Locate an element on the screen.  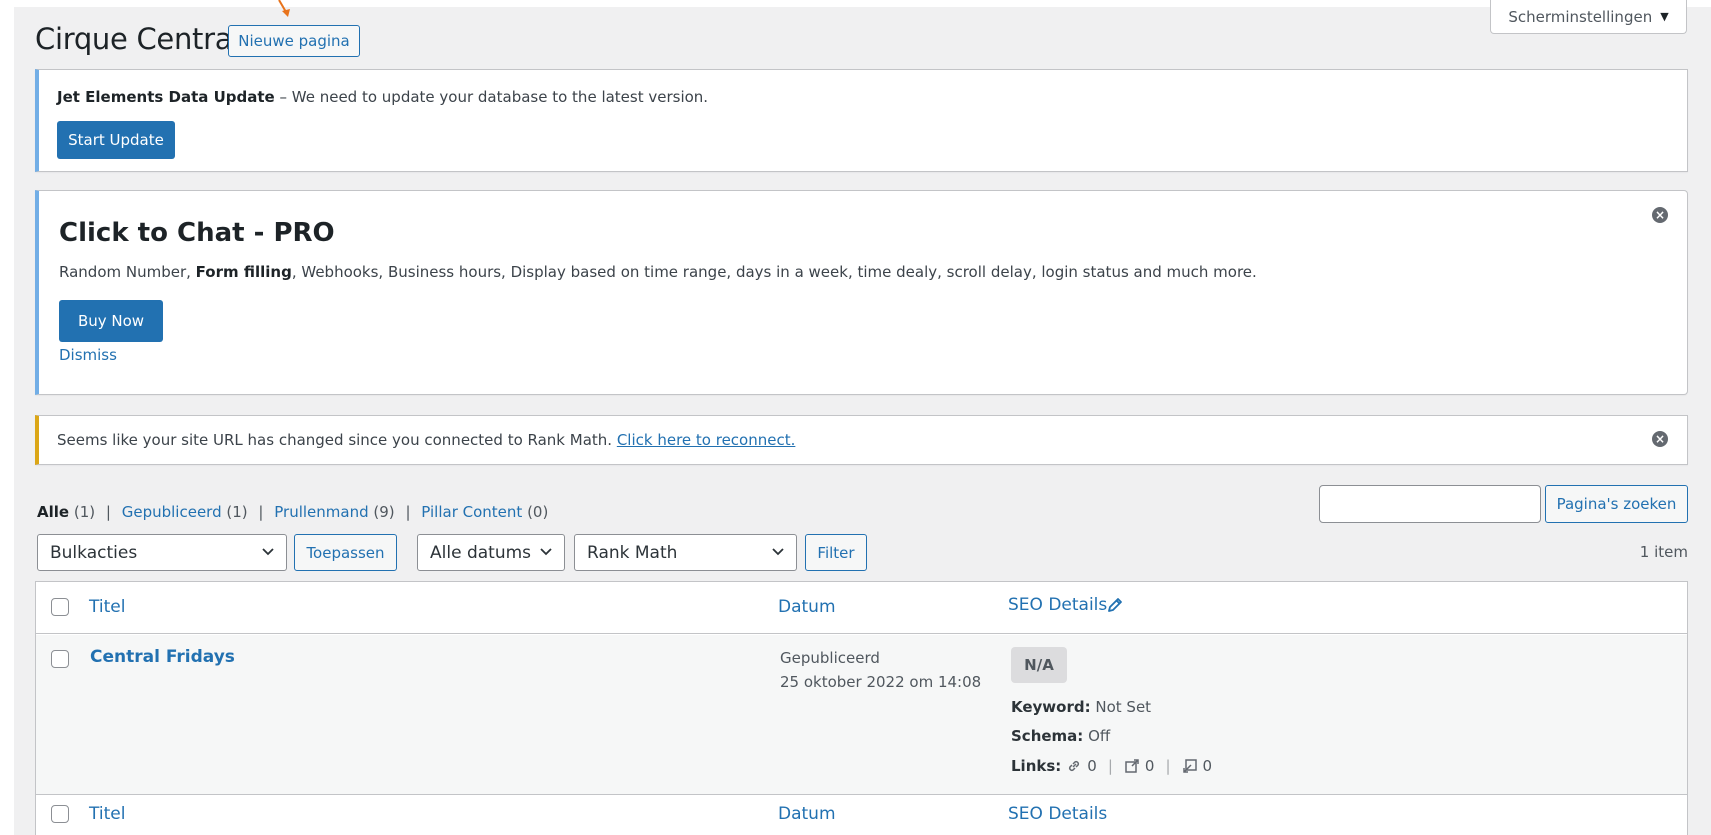
filter-pillar-link: Pillar Content is located at coordinates (471, 512).